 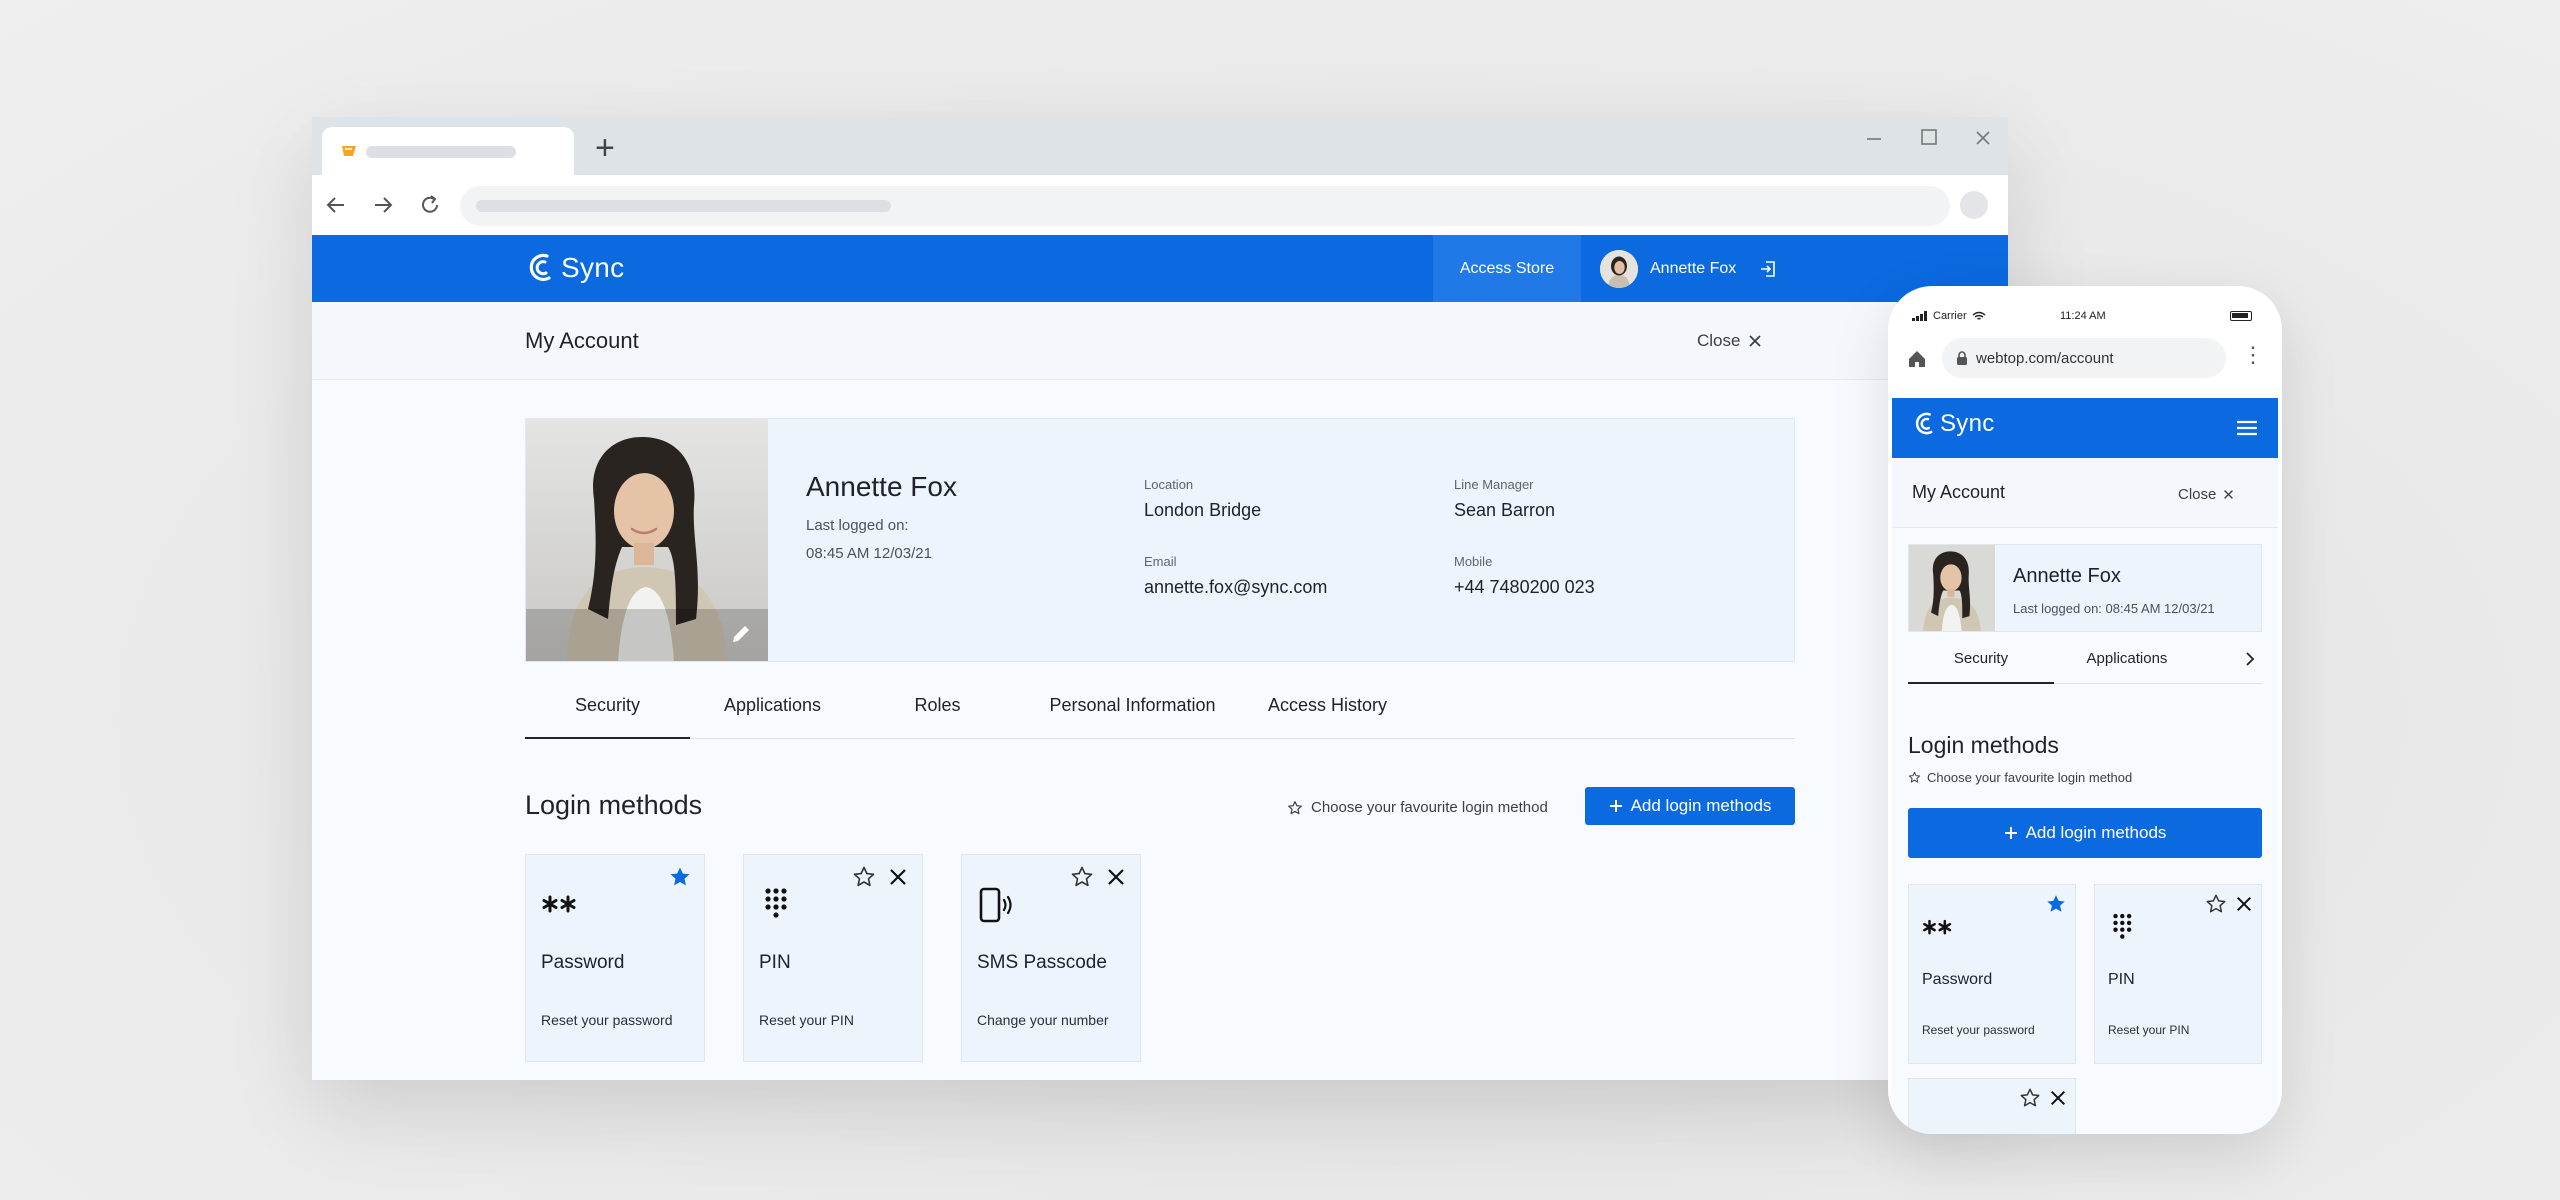 What do you see at coordinates (1524, 587) in the screenshot?
I see `mobile-value: +44 7480200 023` at bounding box center [1524, 587].